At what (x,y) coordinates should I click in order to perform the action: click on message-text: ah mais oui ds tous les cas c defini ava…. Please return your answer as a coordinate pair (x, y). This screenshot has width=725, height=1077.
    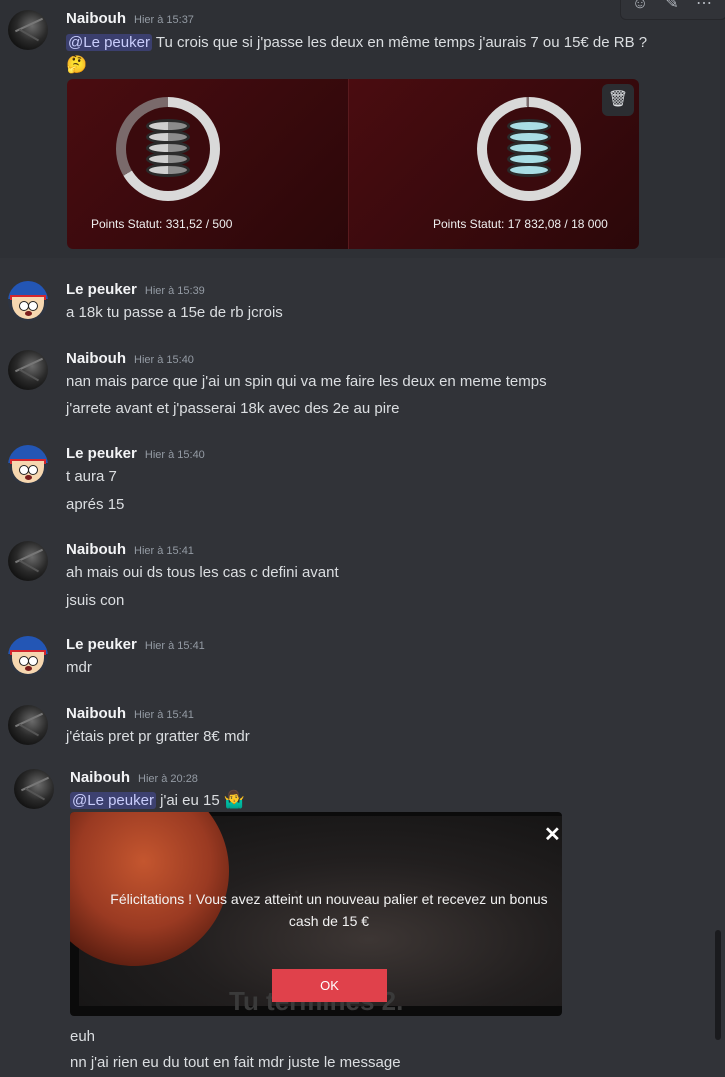
    Looking at the image, I should click on (202, 572).